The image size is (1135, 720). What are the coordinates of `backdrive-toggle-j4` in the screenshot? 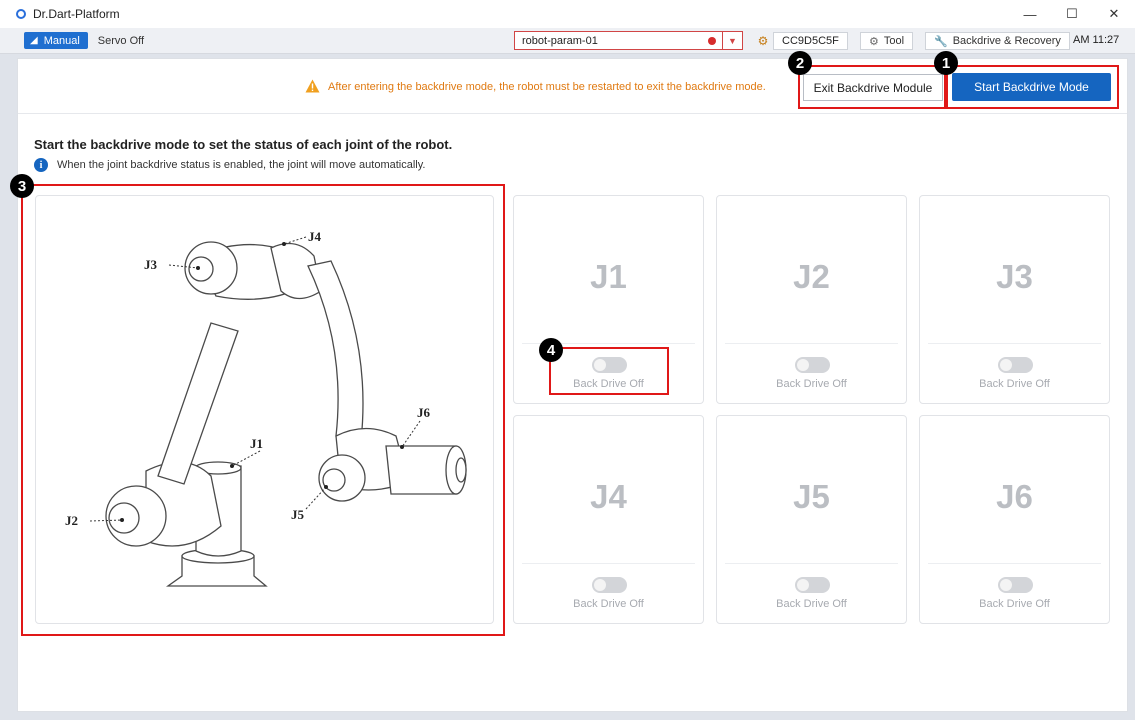 It's located at (609, 585).